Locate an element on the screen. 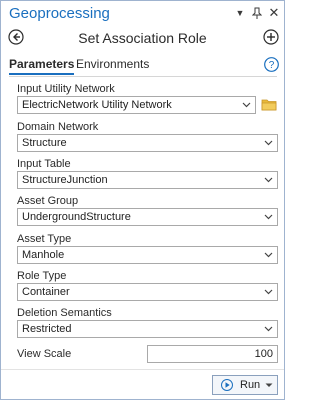 The image size is (320, 400). tool-title: Set Association Role is located at coordinates (142, 38).